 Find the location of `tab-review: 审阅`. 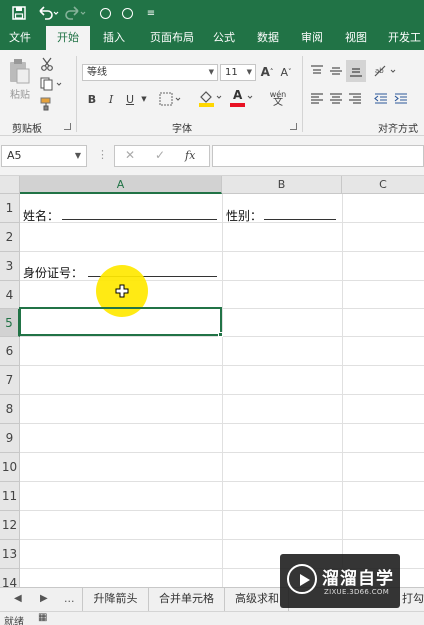

tab-review: 审阅 is located at coordinates (312, 38).